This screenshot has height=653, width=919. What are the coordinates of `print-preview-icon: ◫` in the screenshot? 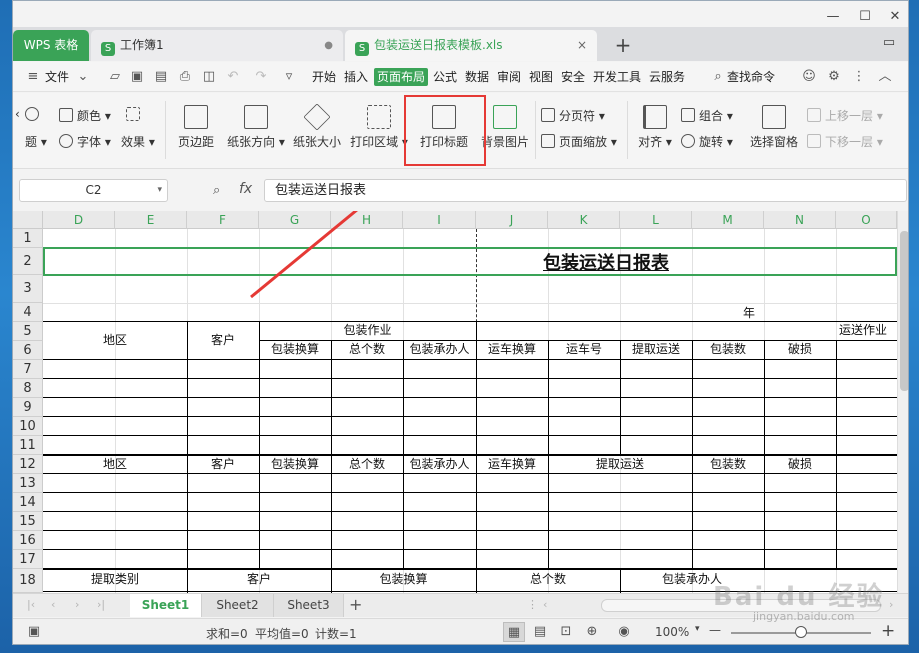 It's located at (209, 77).